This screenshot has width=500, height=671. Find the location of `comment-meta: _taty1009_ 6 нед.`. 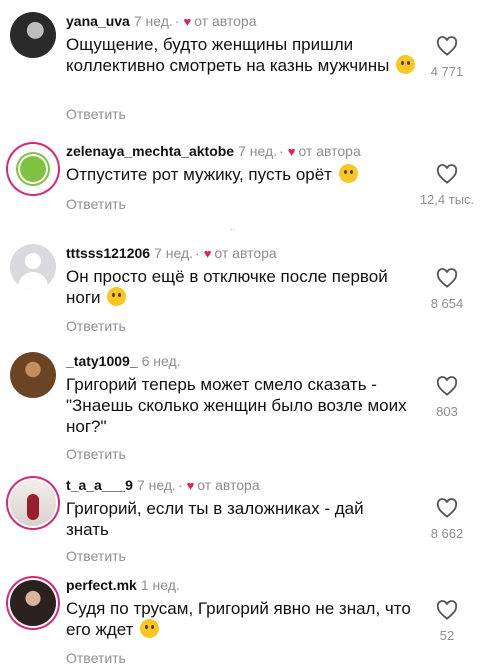

comment-meta: _taty1009_ 6 нед. is located at coordinates (123, 361).